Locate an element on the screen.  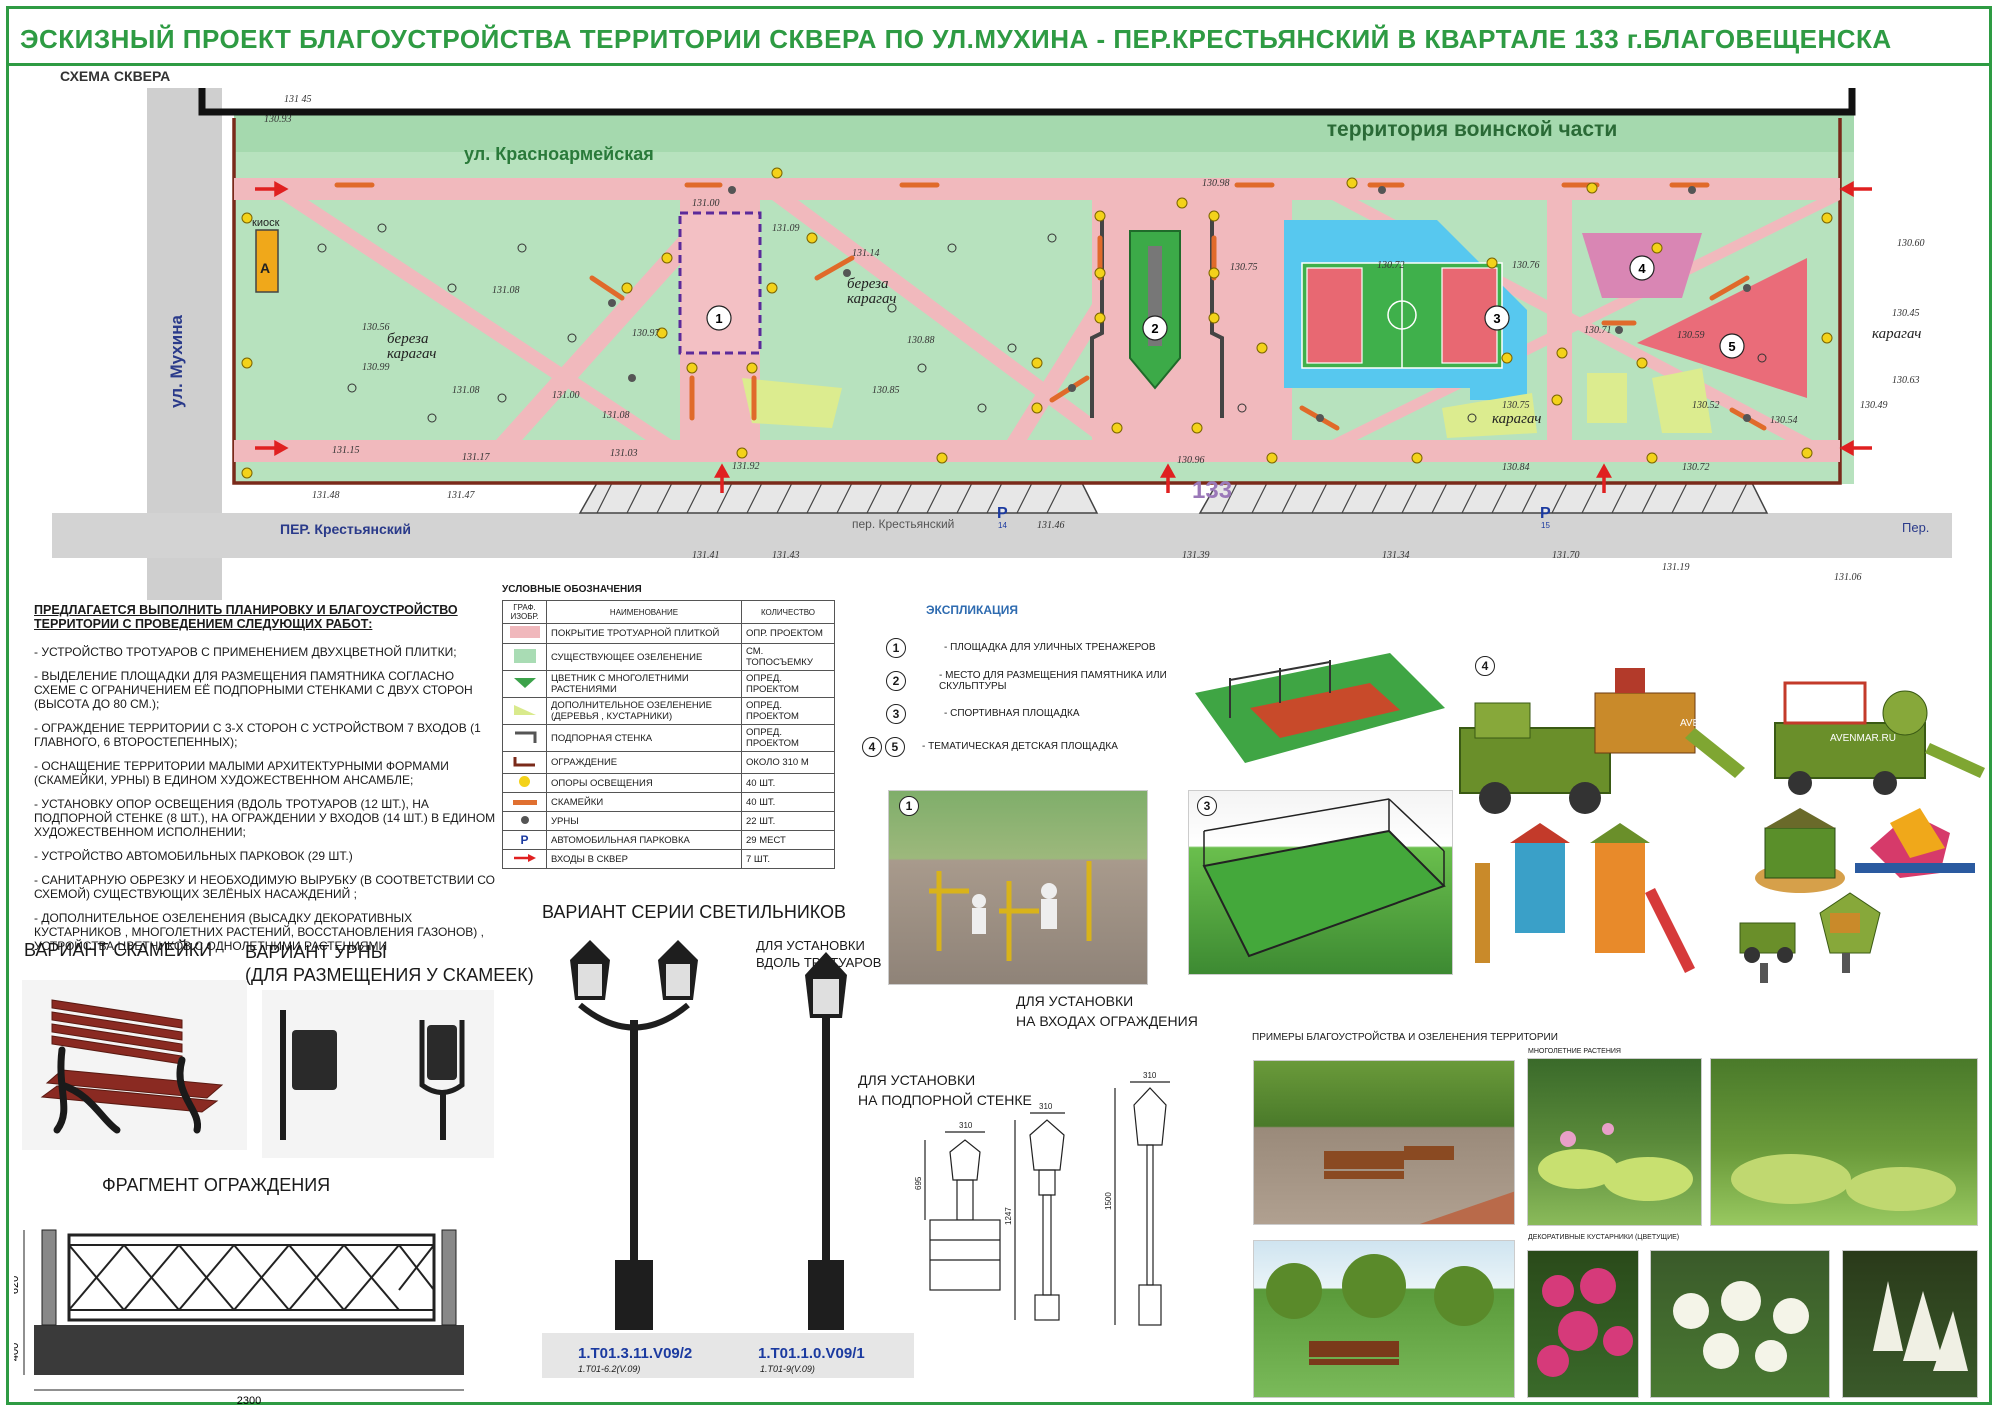
bench-image is located at coordinates (134, 1065).